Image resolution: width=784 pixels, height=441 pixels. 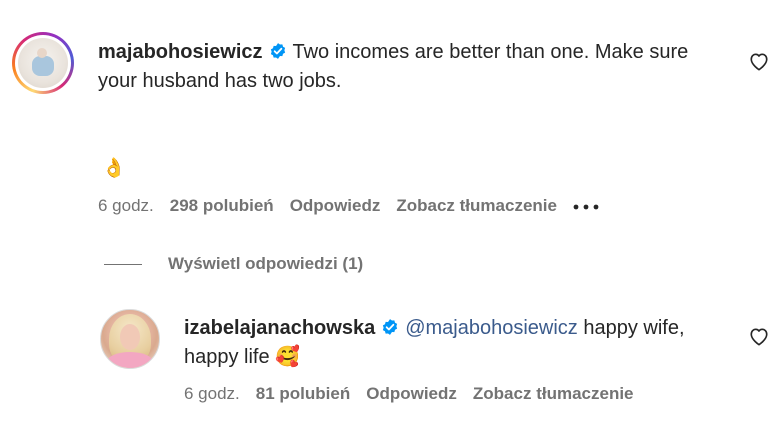 I want to click on reply-translate-button: Zobacz tłumaczenie, so click(x=553, y=393).